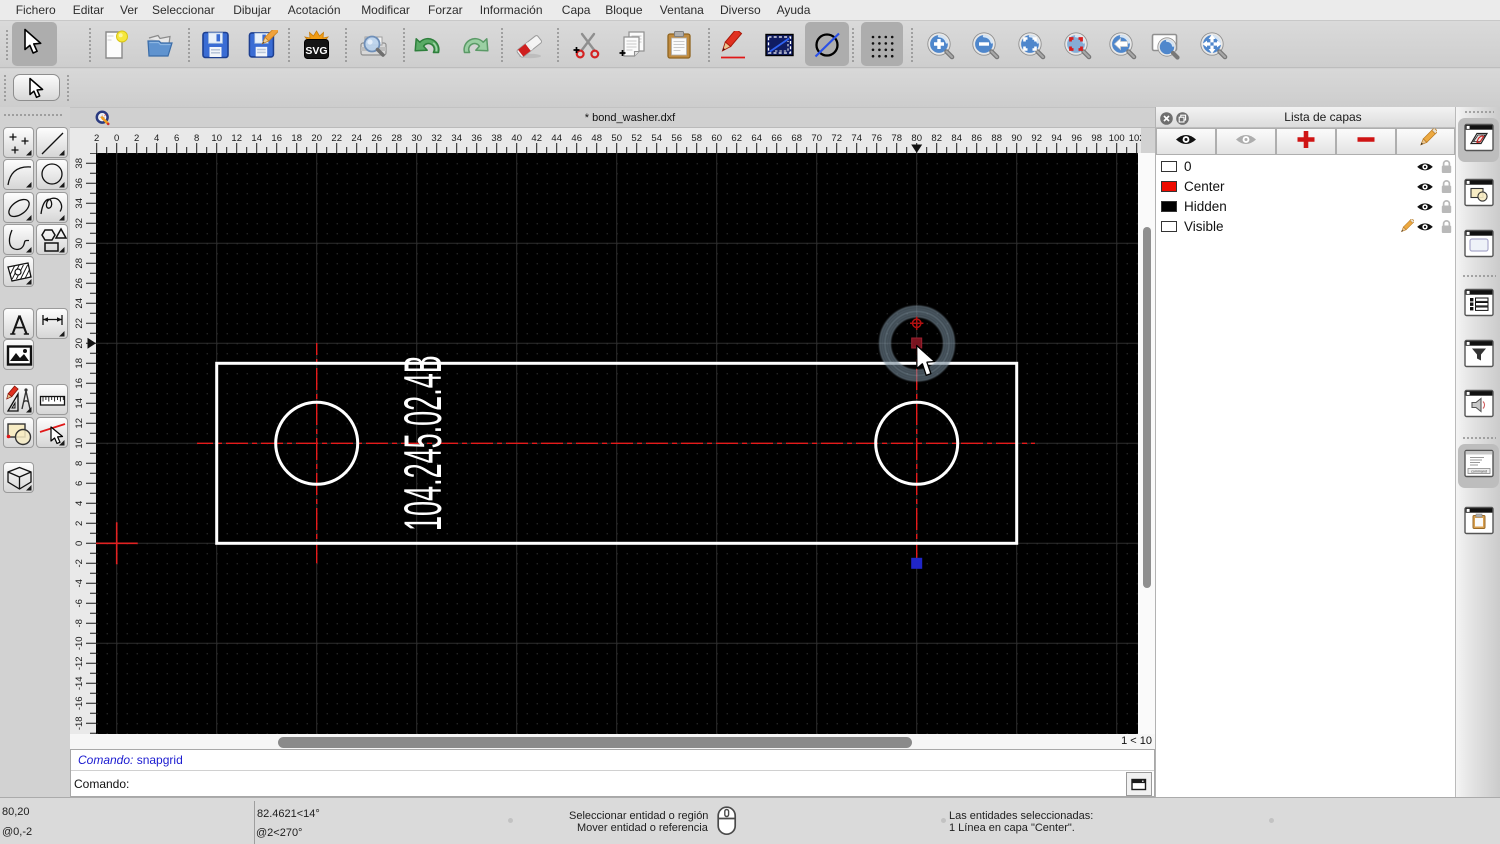 This screenshot has width=1500, height=844. What do you see at coordinates (596, 138) in the screenshot?
I see `svg-text: 48` at bounding box center [596, 138].